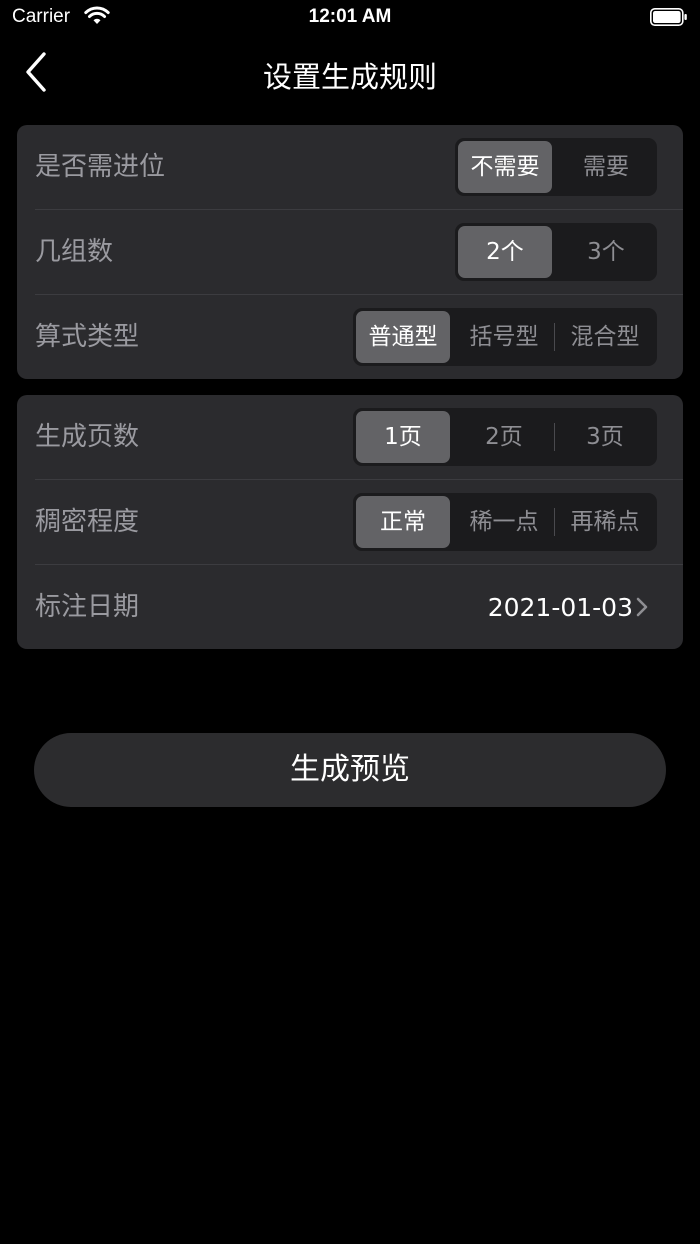 The image size is (700, 1244). I want to click on pages-label: 生成页数, so click(87, 437).